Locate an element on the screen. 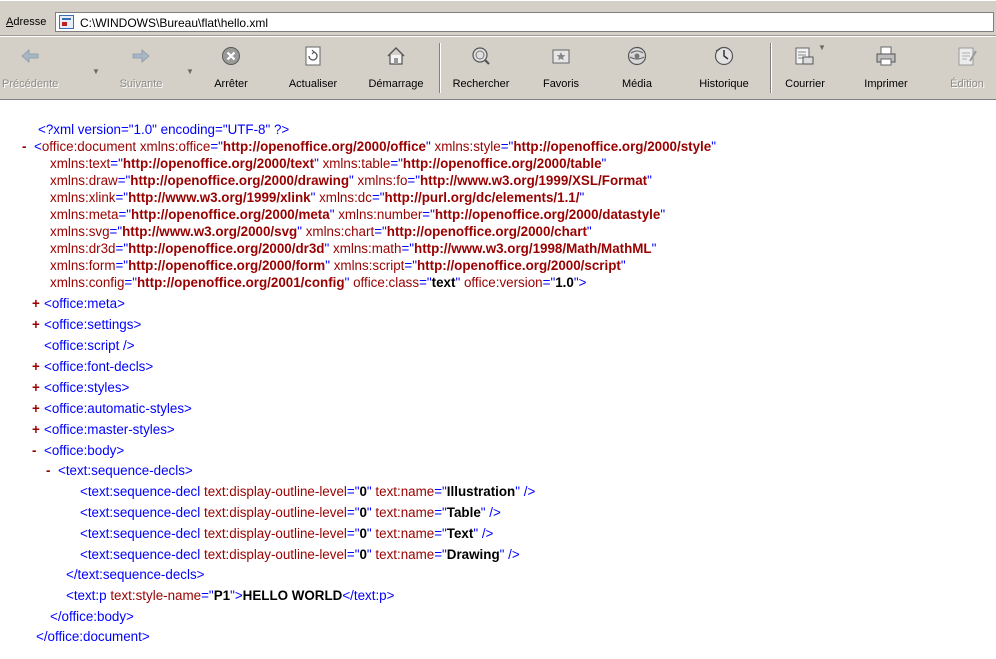 The height and width of the screenshot is (659, 996). forward-button: Suivante is located at coordinates (141, 68).